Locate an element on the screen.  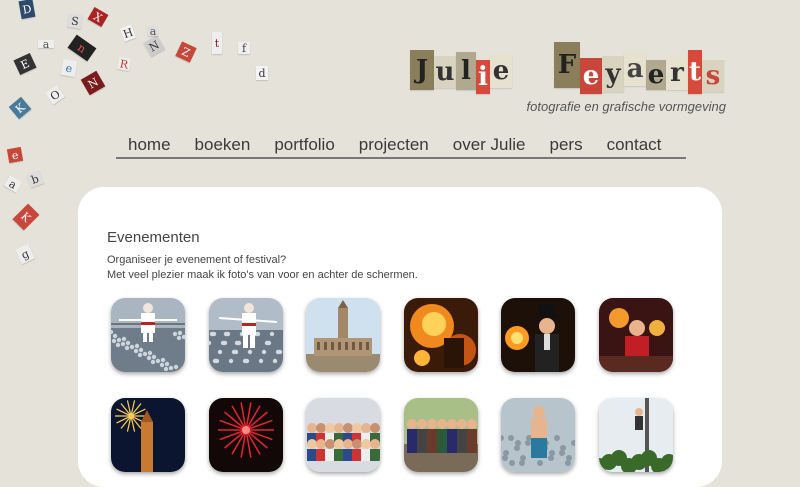
collage-letter: Z is located at coordinates (186, 52).